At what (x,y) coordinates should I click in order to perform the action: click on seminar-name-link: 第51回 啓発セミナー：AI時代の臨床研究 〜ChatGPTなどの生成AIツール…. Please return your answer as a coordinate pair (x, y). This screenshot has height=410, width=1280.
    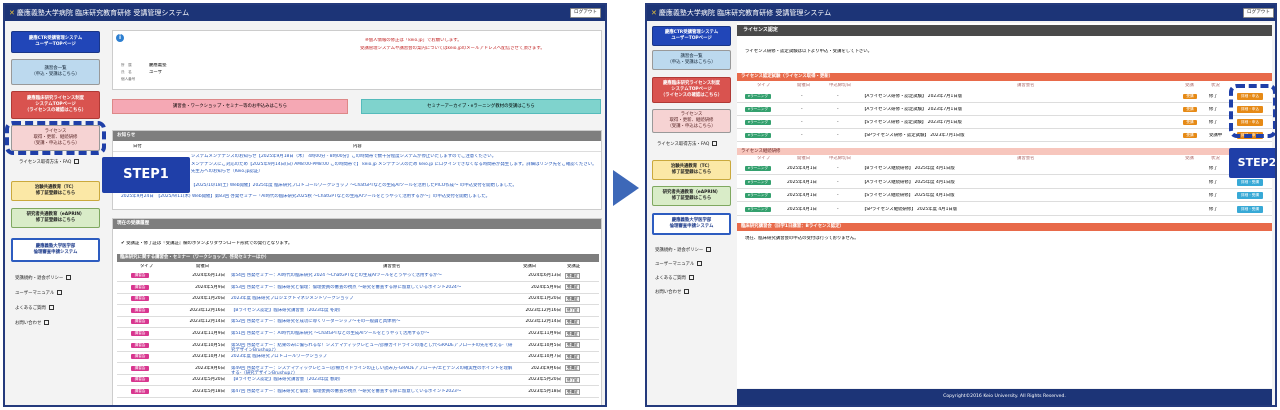
    Looking at the image, I should click on (372, 334).